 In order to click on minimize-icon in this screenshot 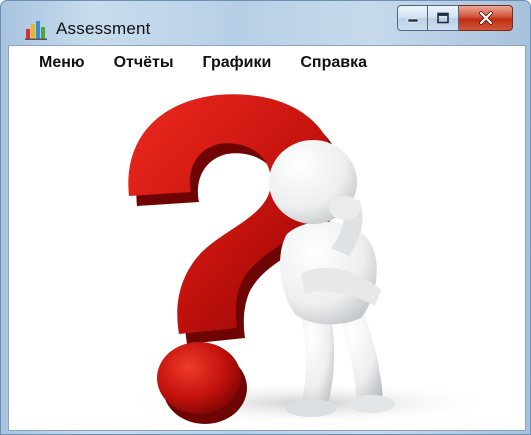, I will do `click(412, 20)`.